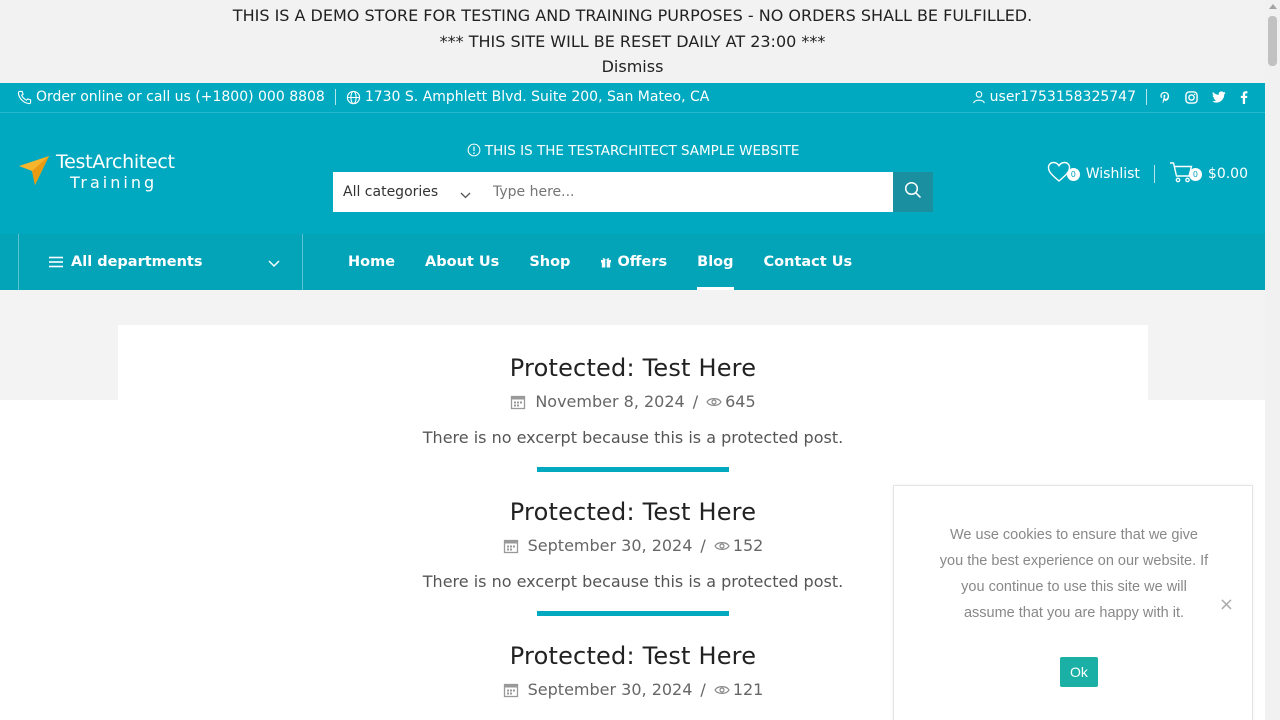 This screenshot has height=720, width=1280. What do you see at coordinates (748, 545) in the screenshot?
I see `post-views: 152` at bounding box center [748, 545].